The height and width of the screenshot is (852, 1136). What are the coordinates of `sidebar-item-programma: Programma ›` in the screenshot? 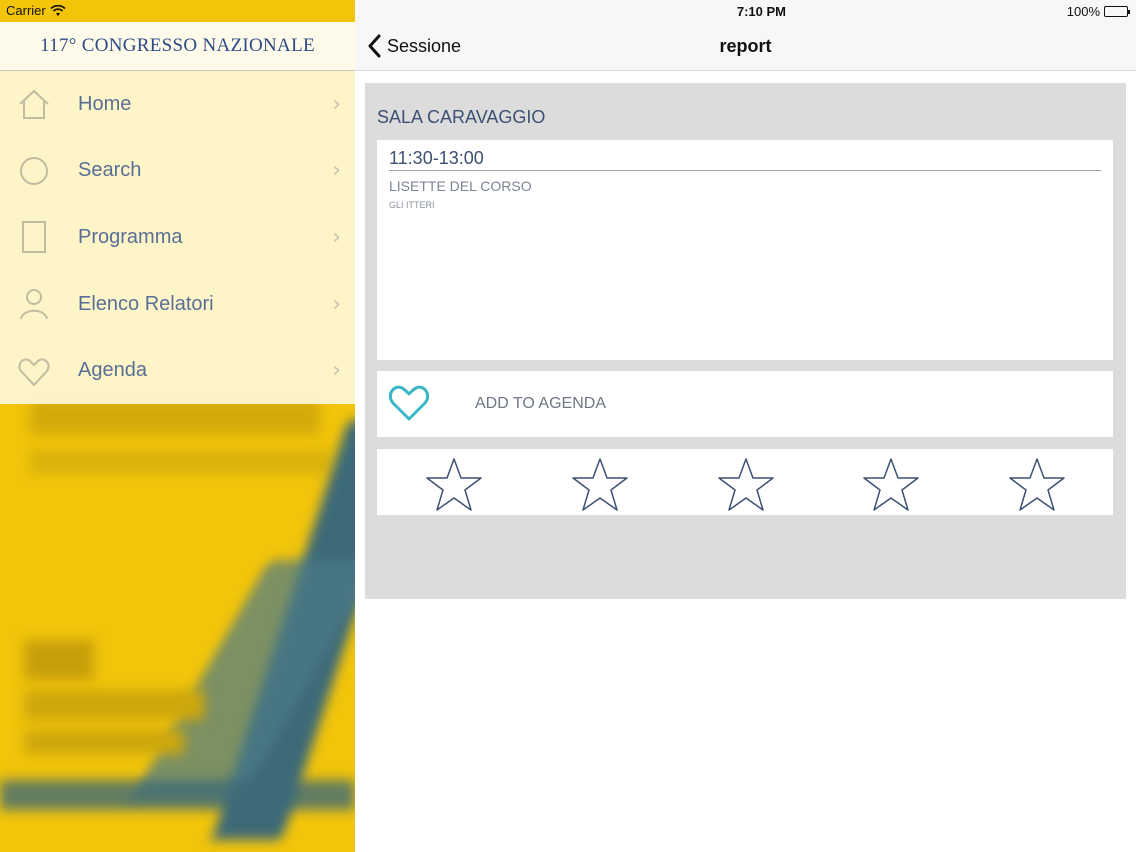 It's located at (177, 237).